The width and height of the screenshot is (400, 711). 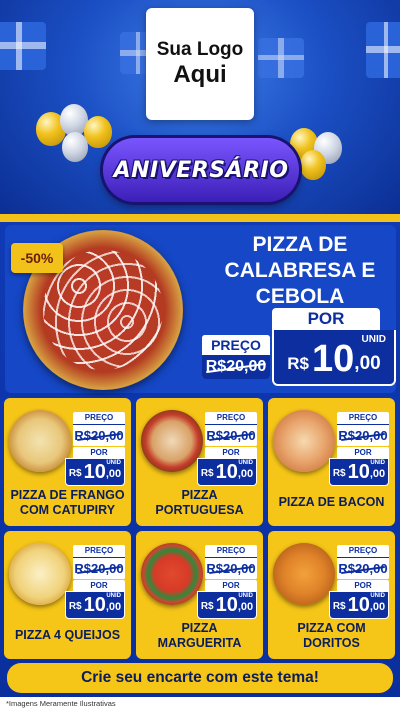 I want to click on featured-title: PIZZA DE CALABRESA E CEBOLA, so click(x=300, y=270).